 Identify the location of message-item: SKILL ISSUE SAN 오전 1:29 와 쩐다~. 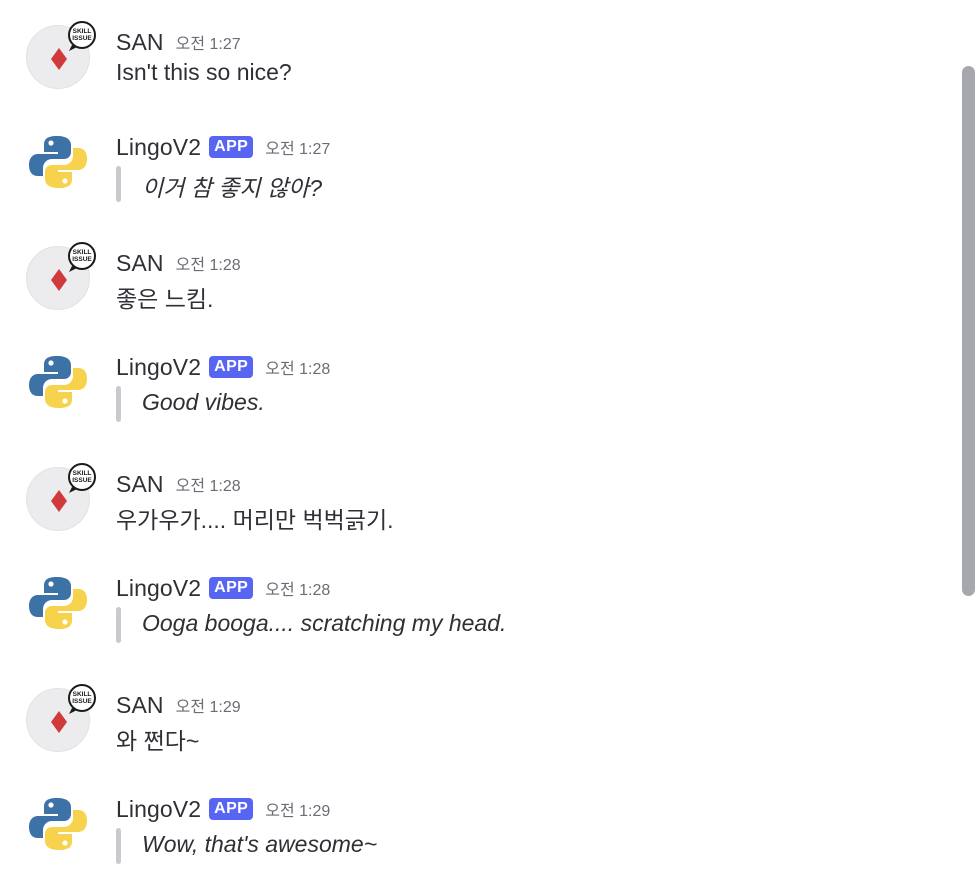
(475, 726).